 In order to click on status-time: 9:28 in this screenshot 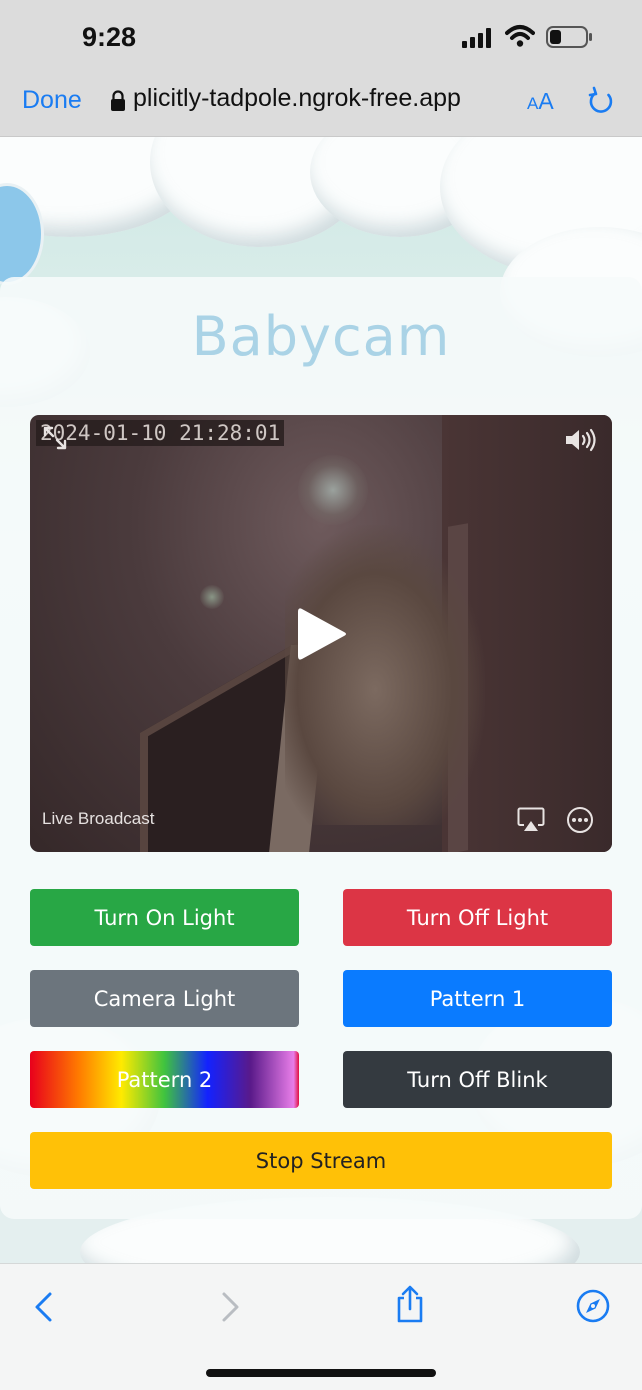, I will do `click(109, 37)`.